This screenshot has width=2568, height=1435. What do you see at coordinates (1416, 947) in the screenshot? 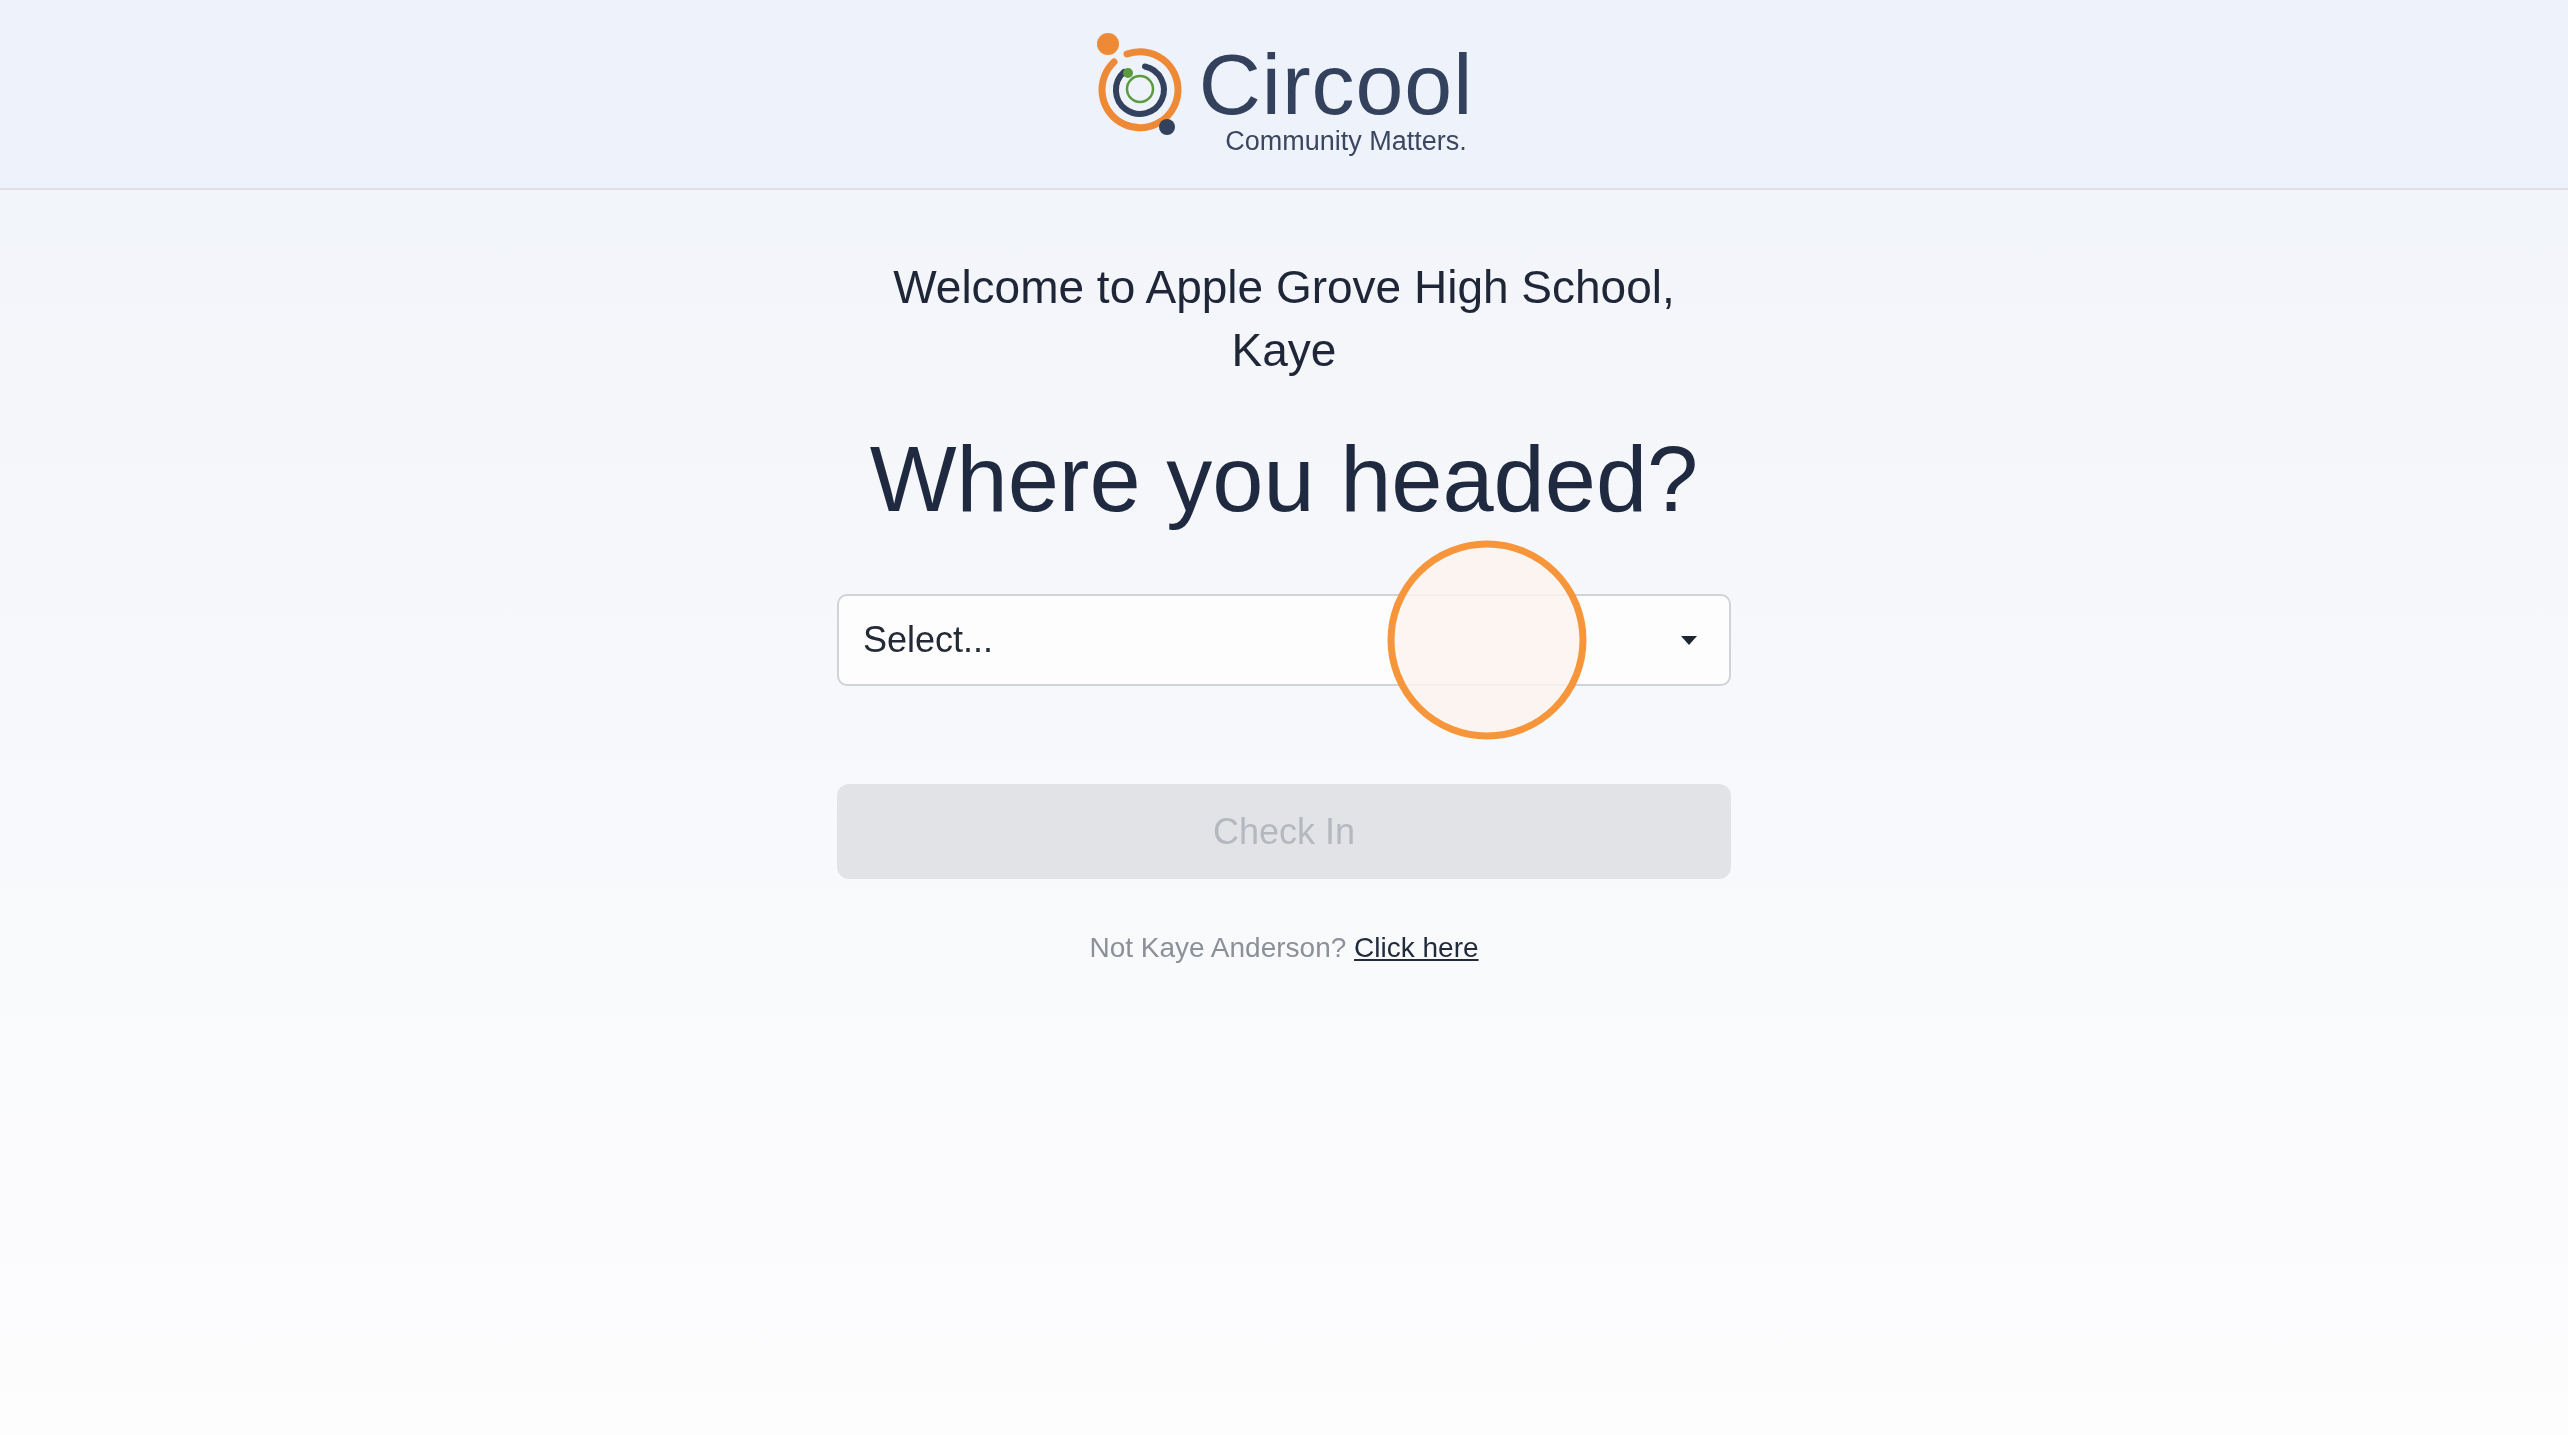
I see `click-here-link: Click here` at bounding box center [1416, 947].